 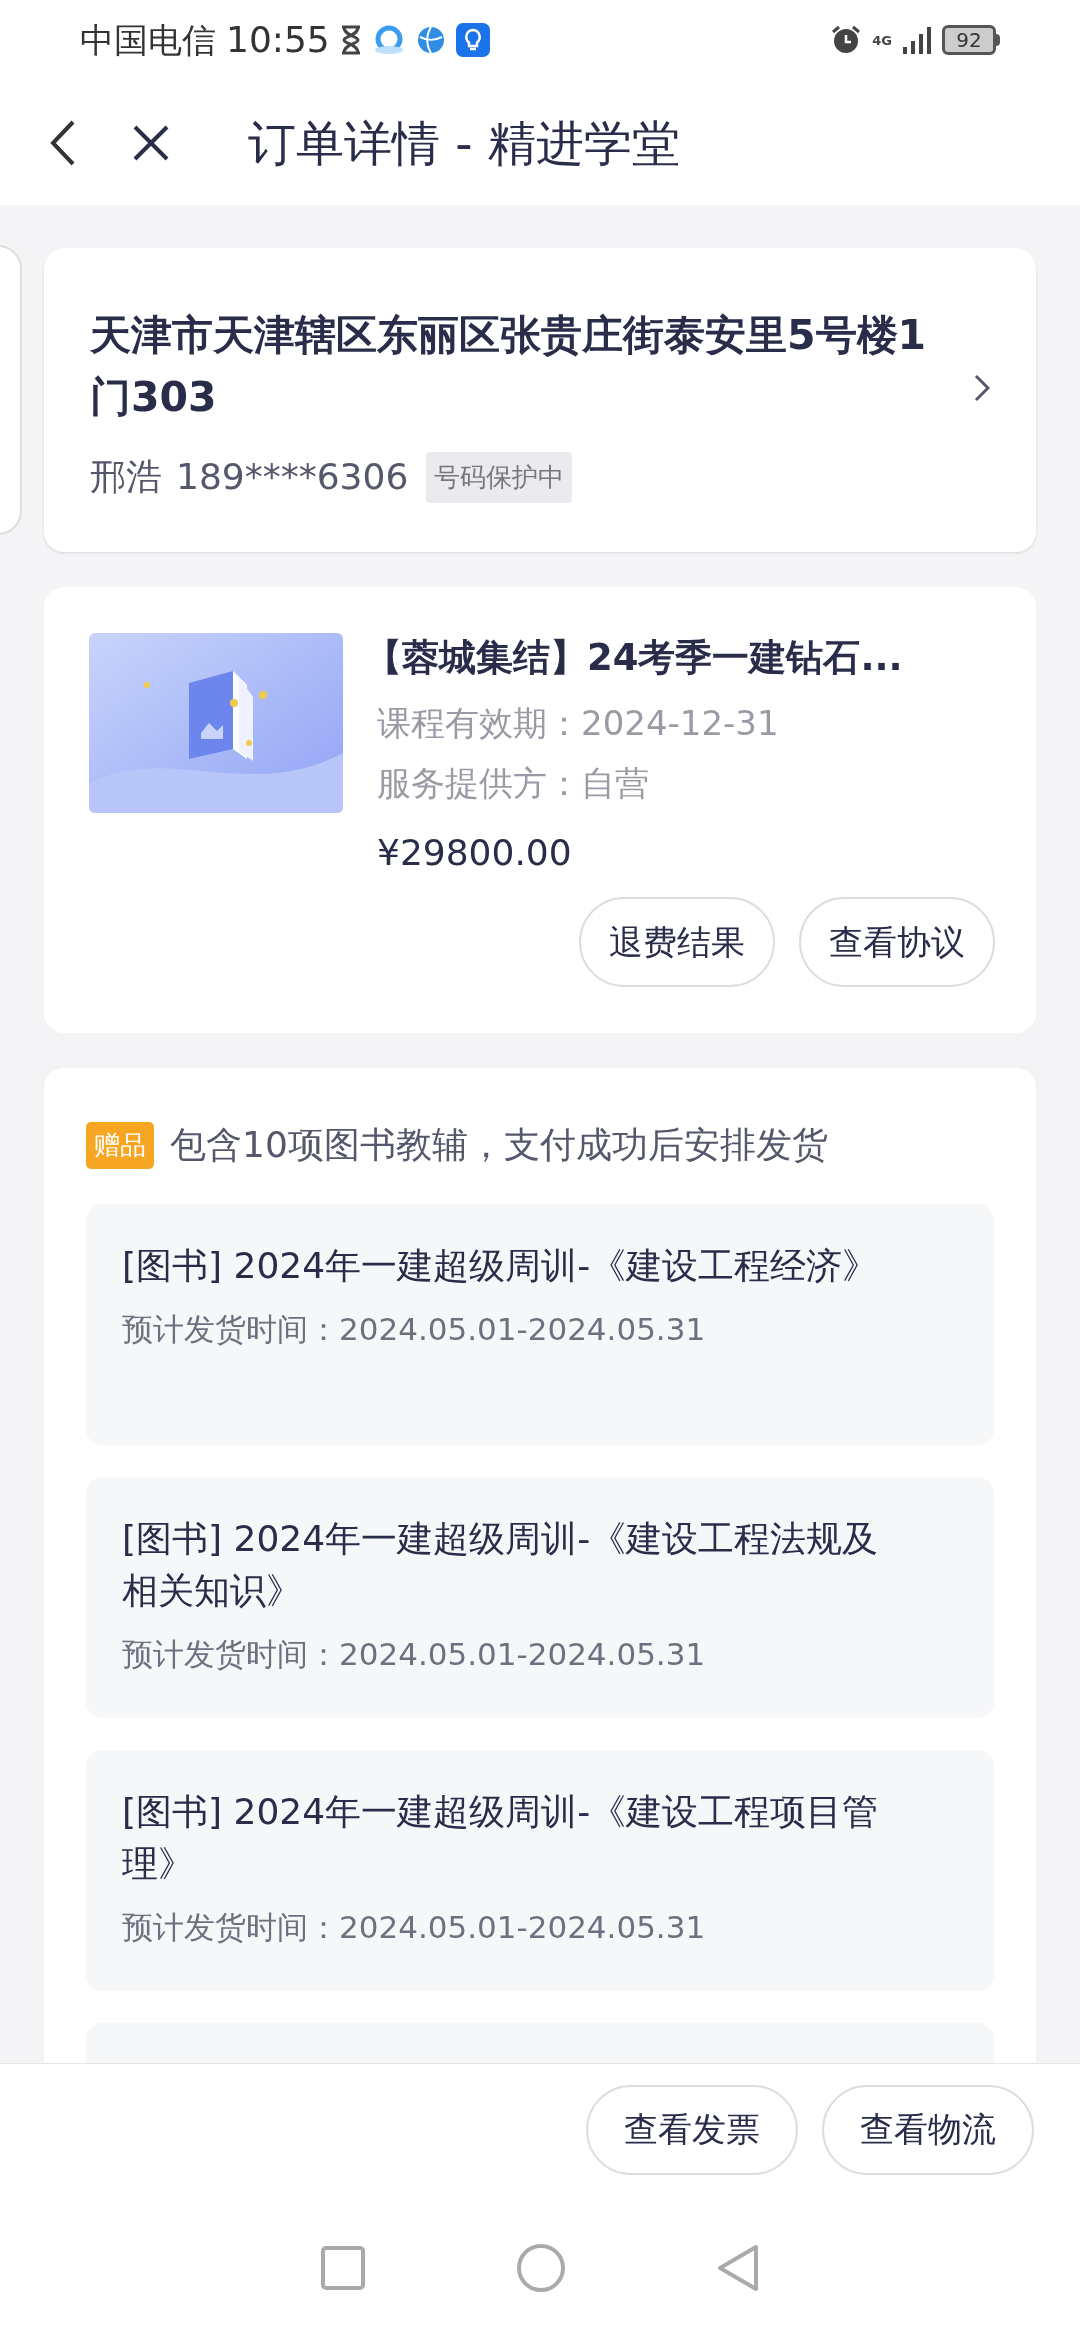 I want to click on lightbulb-icon, so click(x=472, y=40).